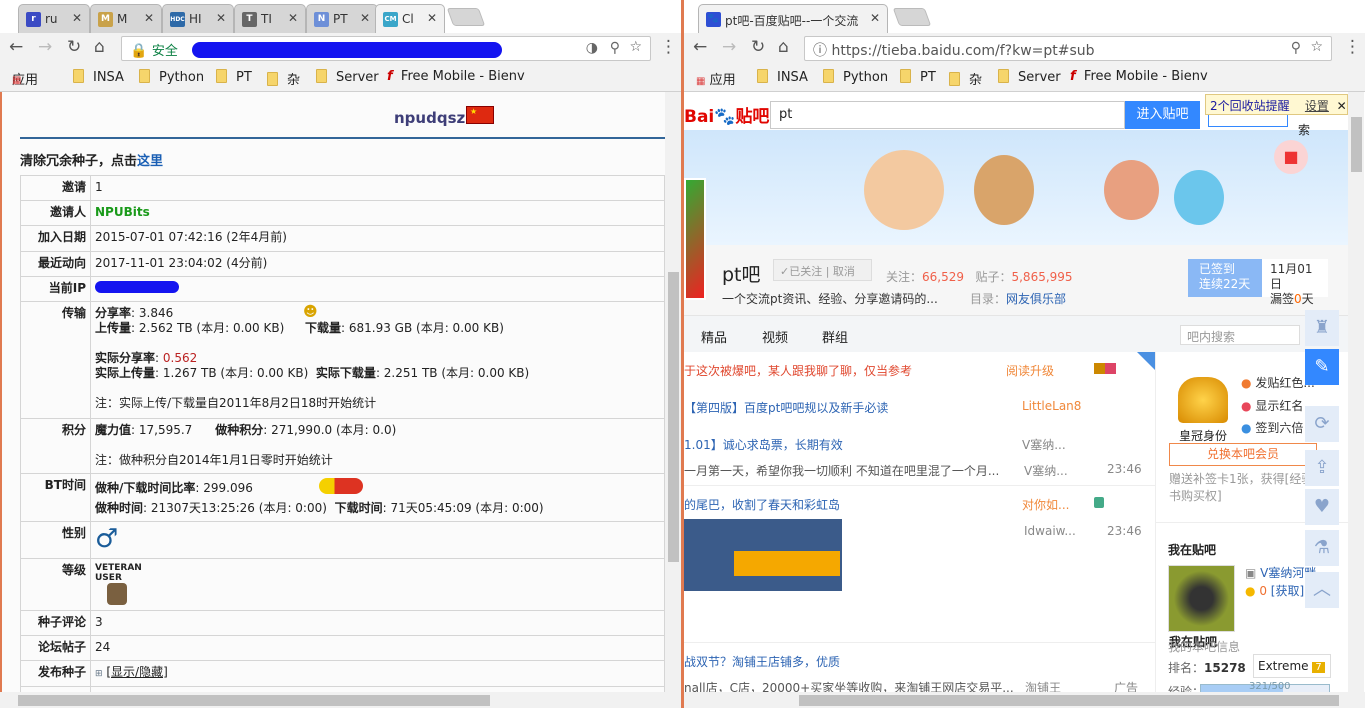 The width and height of the screenshot is (1365, 708). What do you see at coordinates (342, 18) in the screenshot?
I see `tab-5: N PT ✕` at bounding box center [342, 18].